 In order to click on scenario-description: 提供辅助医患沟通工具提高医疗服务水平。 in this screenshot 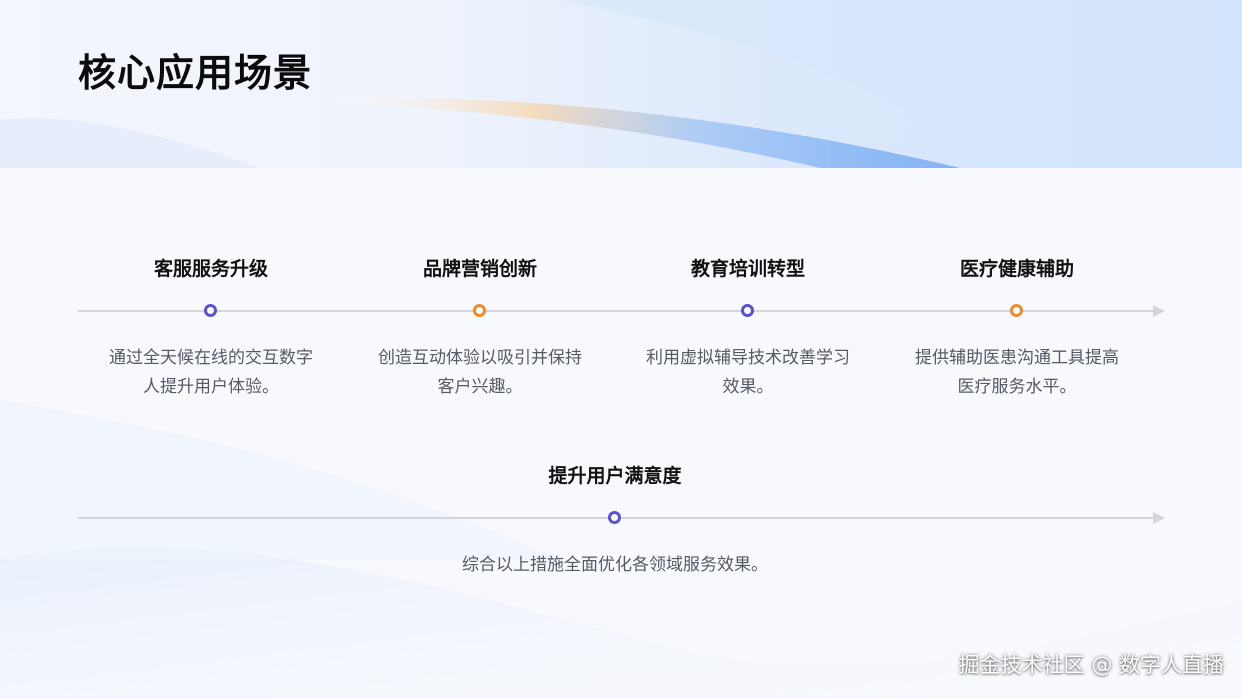, I will do `click(1017, 372)`.